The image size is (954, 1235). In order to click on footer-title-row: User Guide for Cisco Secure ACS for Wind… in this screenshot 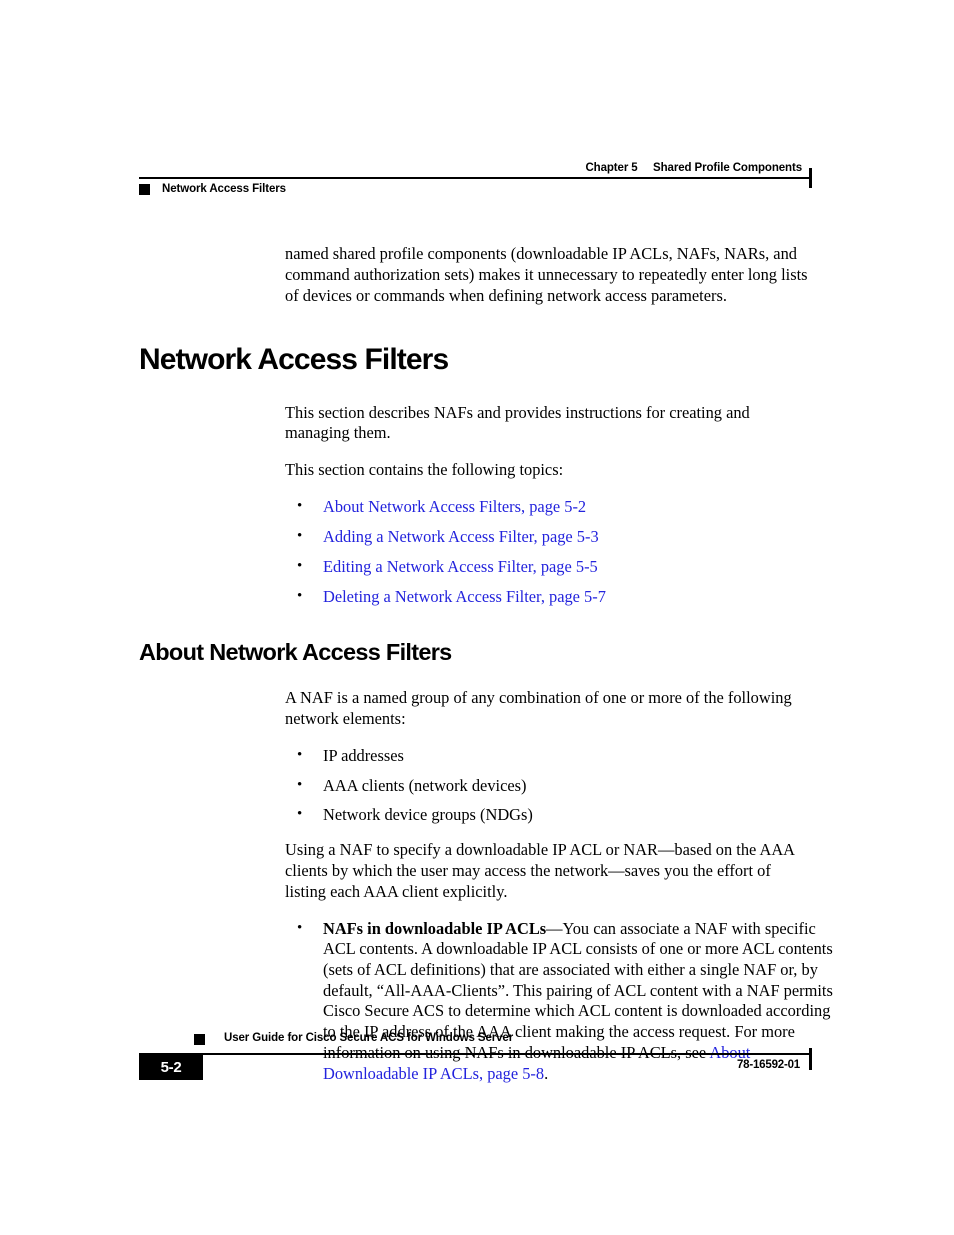, I will do `click(475, 1042)`.